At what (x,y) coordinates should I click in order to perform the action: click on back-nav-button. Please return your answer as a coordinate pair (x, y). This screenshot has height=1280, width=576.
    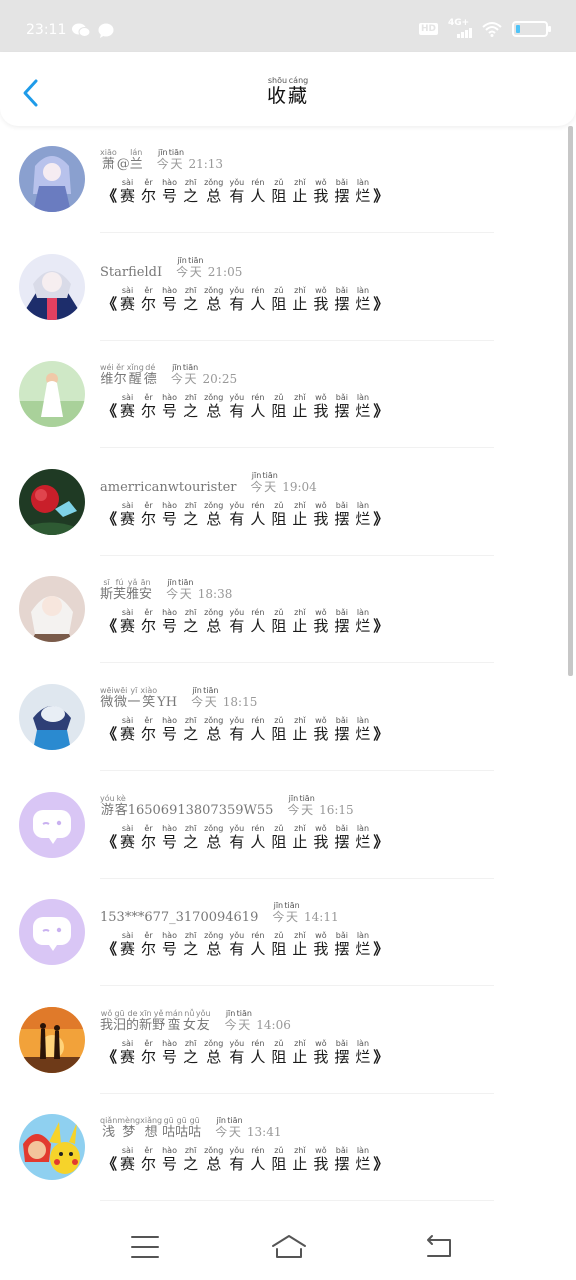
    Looking at the image, I should click on (439, 1247).